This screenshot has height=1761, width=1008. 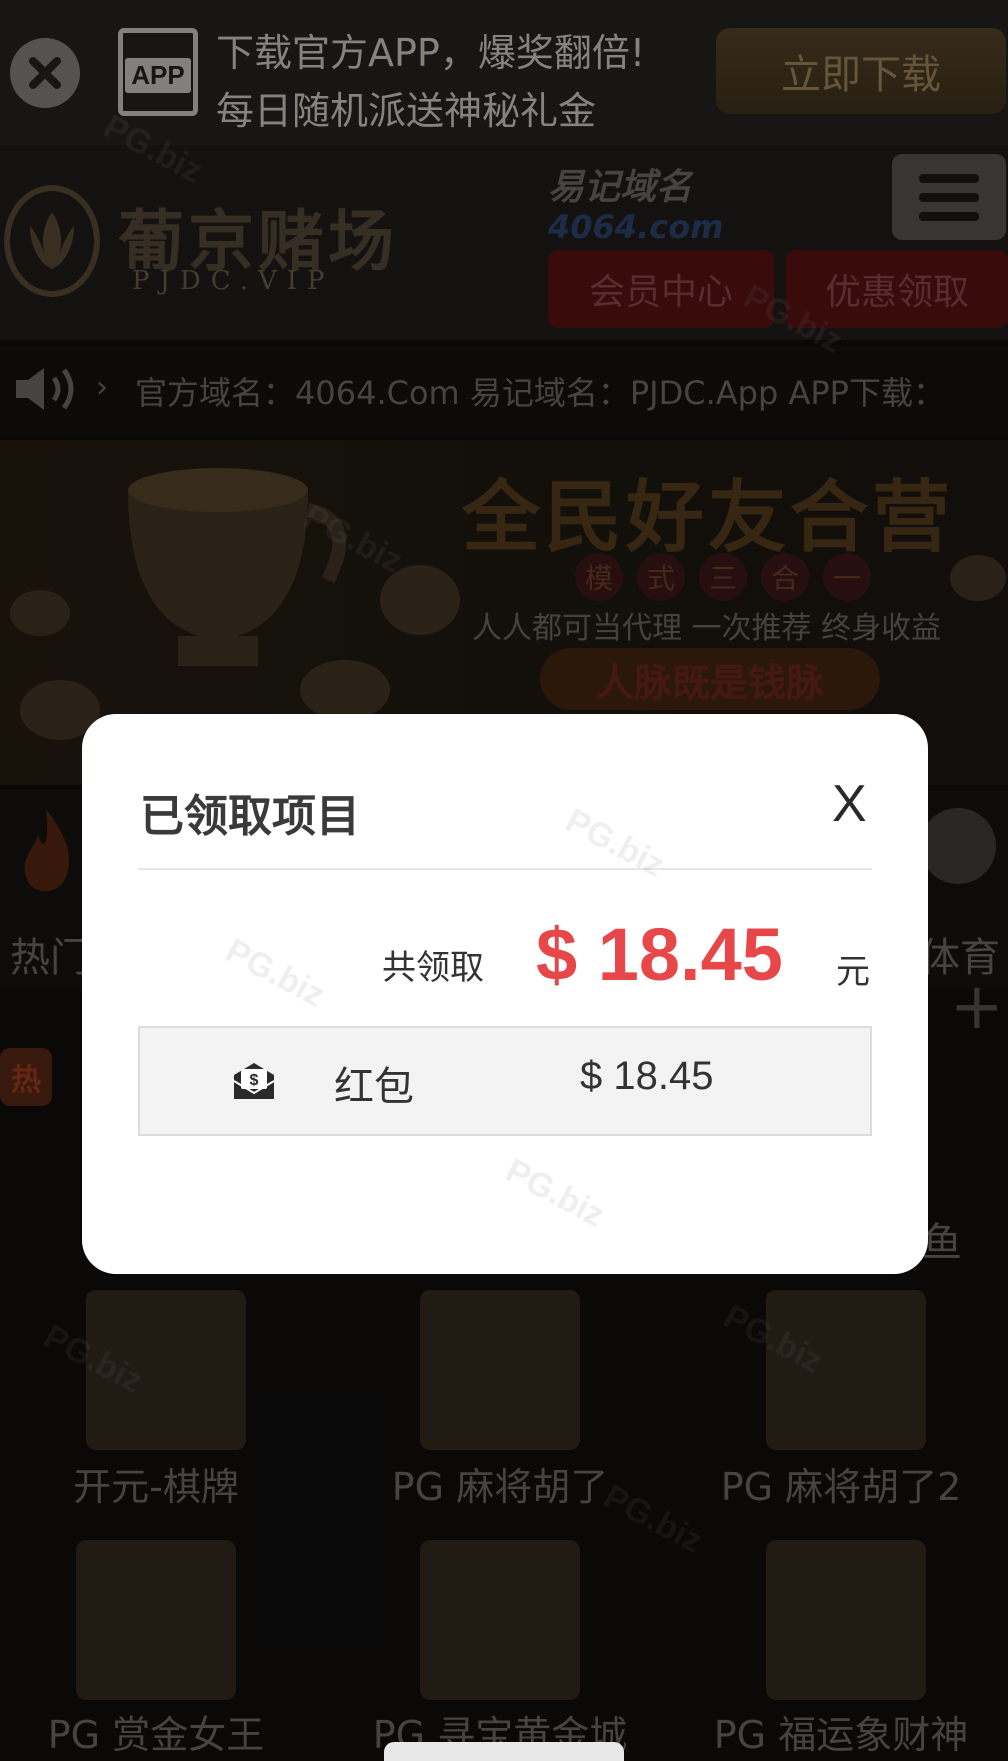 I want to click on total-claimed-label: 共领取, so click(x=433, y=968).